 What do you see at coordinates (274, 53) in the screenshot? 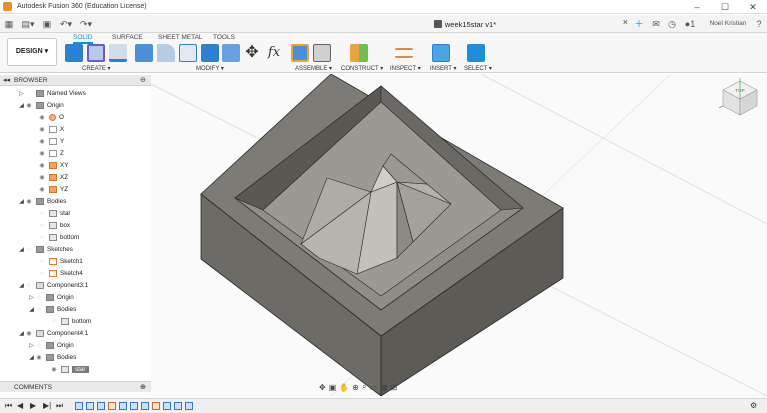
I see `parameters-icon: fx` at bounding box center [274, 53].